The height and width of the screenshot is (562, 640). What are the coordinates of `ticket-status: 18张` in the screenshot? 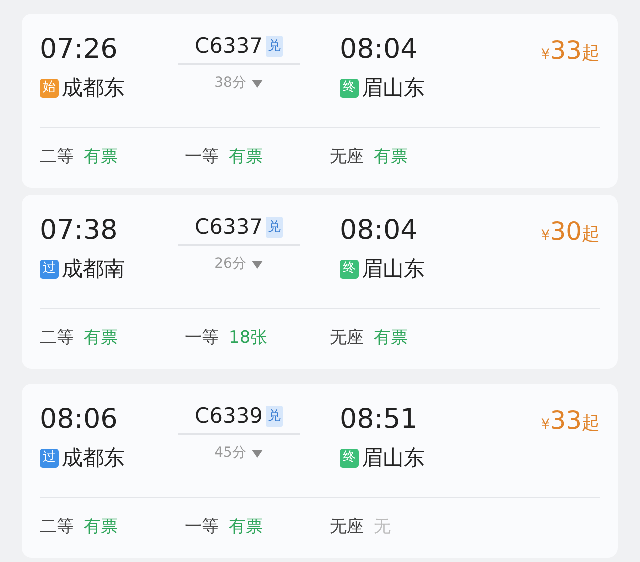 It's located at (248, 338).